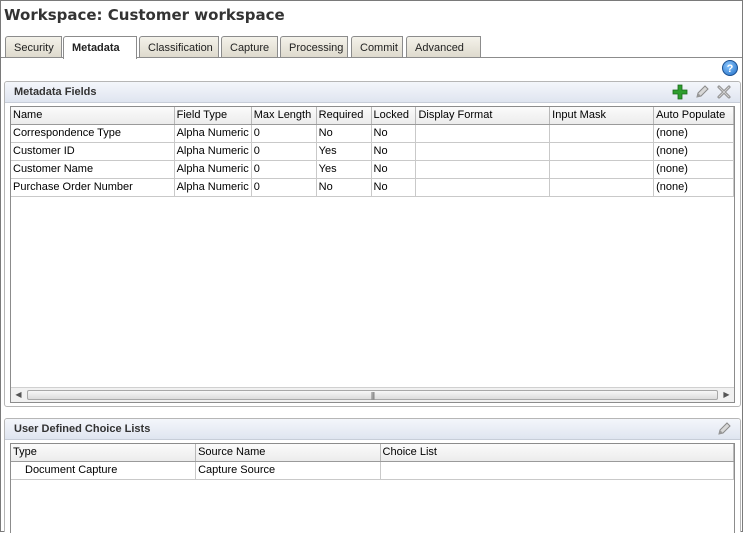 This screenshot has width=743, height=533. Describe the element at coordinates (104, 453) in the screenshot. I see `column-header-type: Type` at that location.